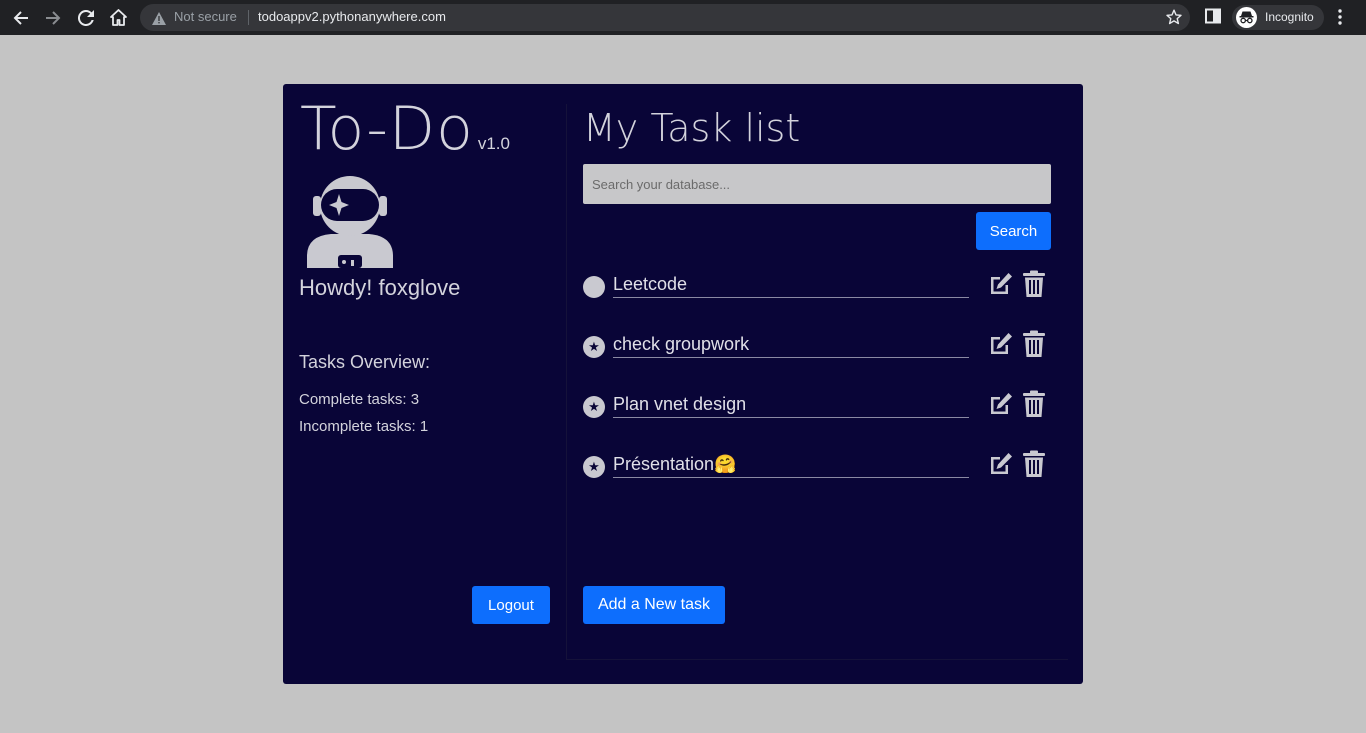  What do you see at coordinates (1289, 17) in the screenshot?
I see `incognito-label: Incognito` at bounding box center [1289, 17].